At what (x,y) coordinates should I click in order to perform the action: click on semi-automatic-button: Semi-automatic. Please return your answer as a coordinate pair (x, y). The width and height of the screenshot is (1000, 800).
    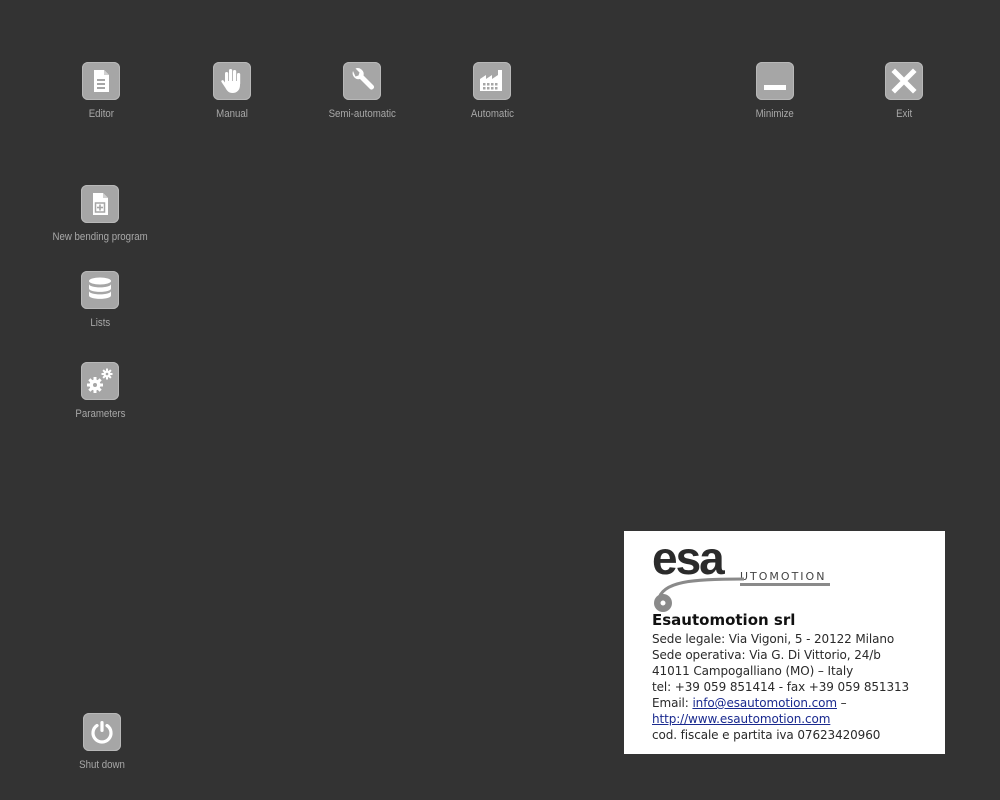
    Looking at the image, I should click on (362, 91).